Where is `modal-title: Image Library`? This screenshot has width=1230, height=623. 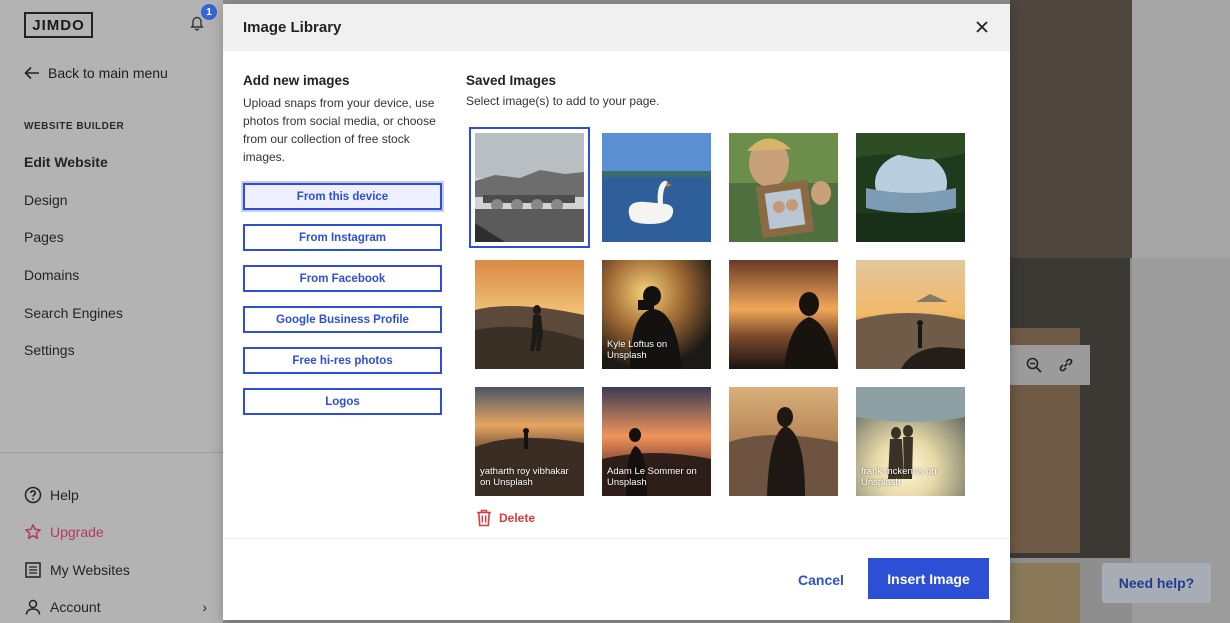 modal-title: Image Library is located at coordinates (292, 27).